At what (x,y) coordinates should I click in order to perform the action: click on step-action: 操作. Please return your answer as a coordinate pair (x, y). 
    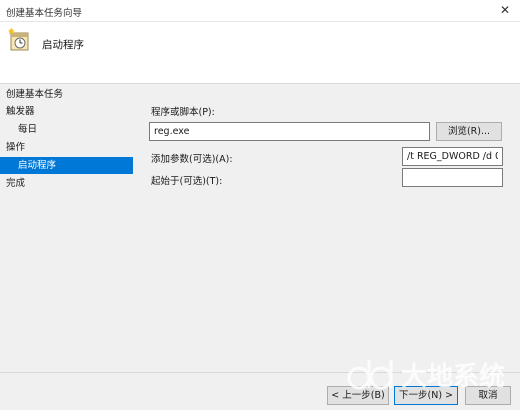
    Looking at the image, I should click on (66, 147).